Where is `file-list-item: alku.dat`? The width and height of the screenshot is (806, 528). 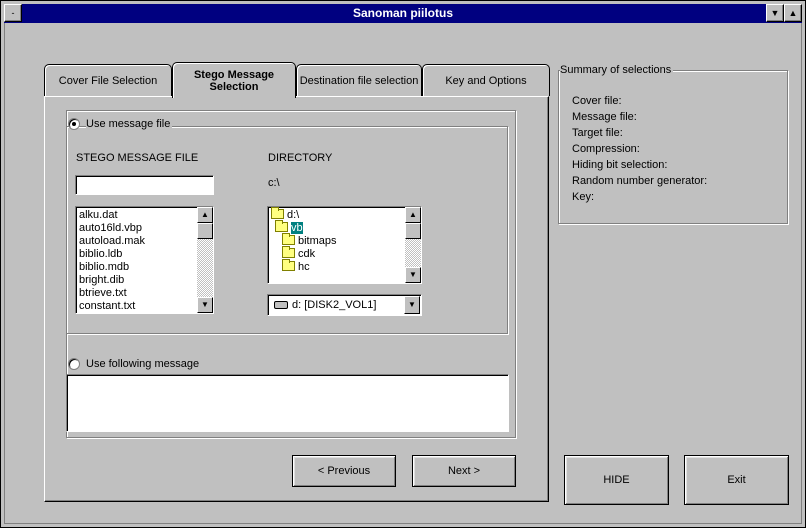
file-list-item: alku.dat is located at coordinates (144, 215).